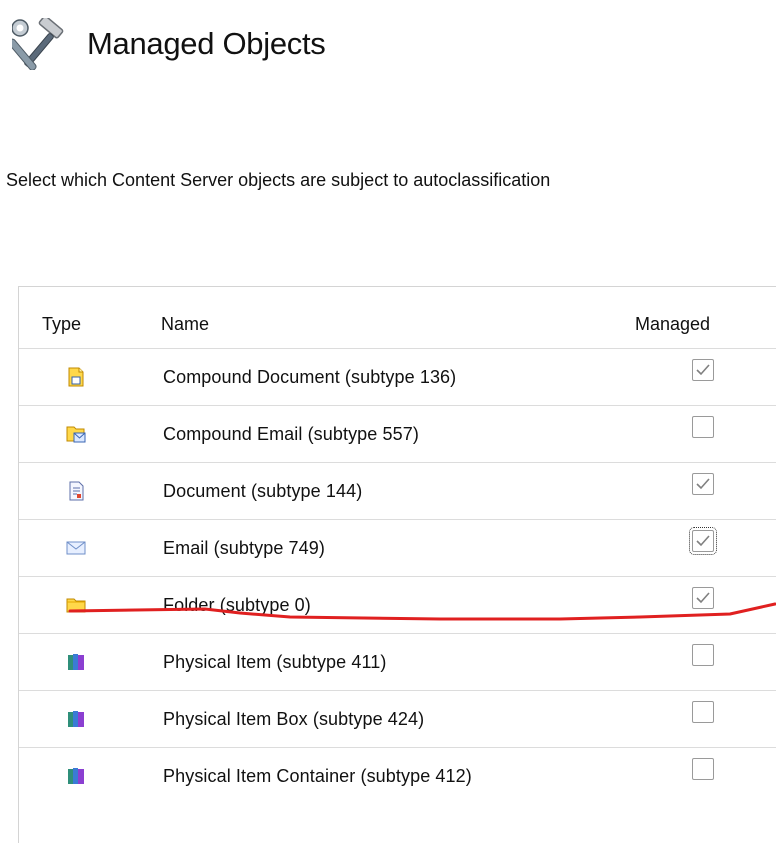  What do you see at coordinates (274, 662) in the screenshot?
I see `row-name: Physical Item (subtype 411)` at bounding box center [274, 662].